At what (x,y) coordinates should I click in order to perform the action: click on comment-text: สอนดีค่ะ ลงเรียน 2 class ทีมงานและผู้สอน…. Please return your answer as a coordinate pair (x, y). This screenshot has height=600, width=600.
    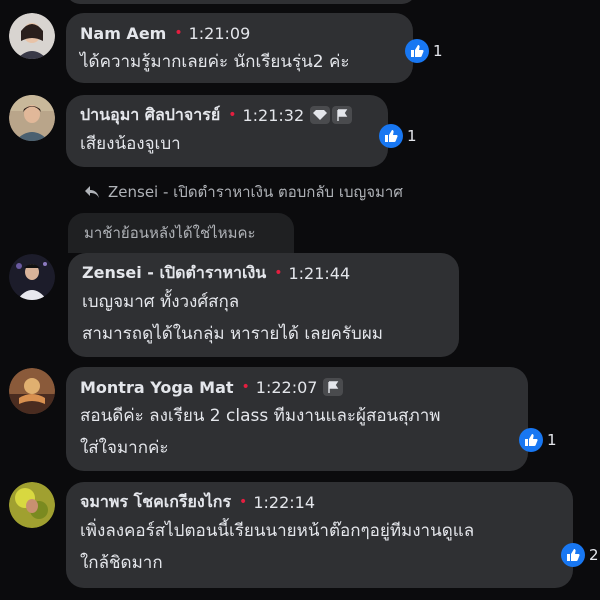
    Looking at the image, I should click on (260, 416).